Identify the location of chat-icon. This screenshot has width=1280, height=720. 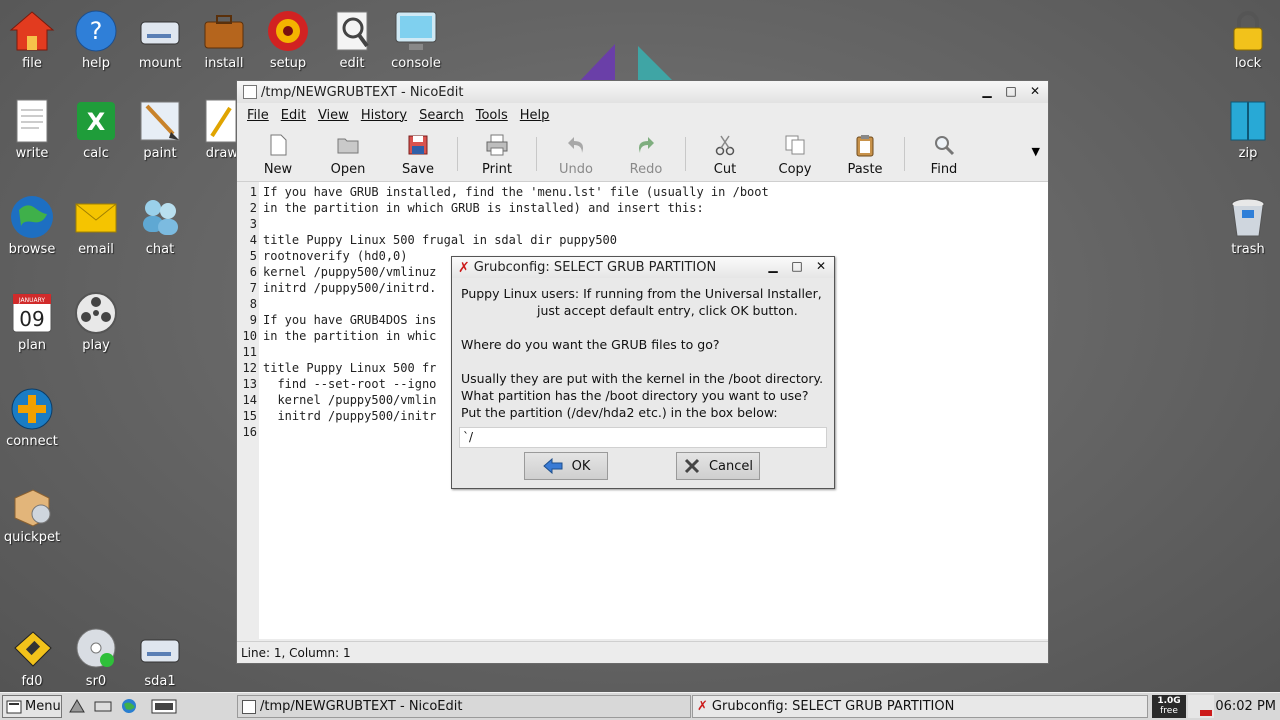
(160, 217).